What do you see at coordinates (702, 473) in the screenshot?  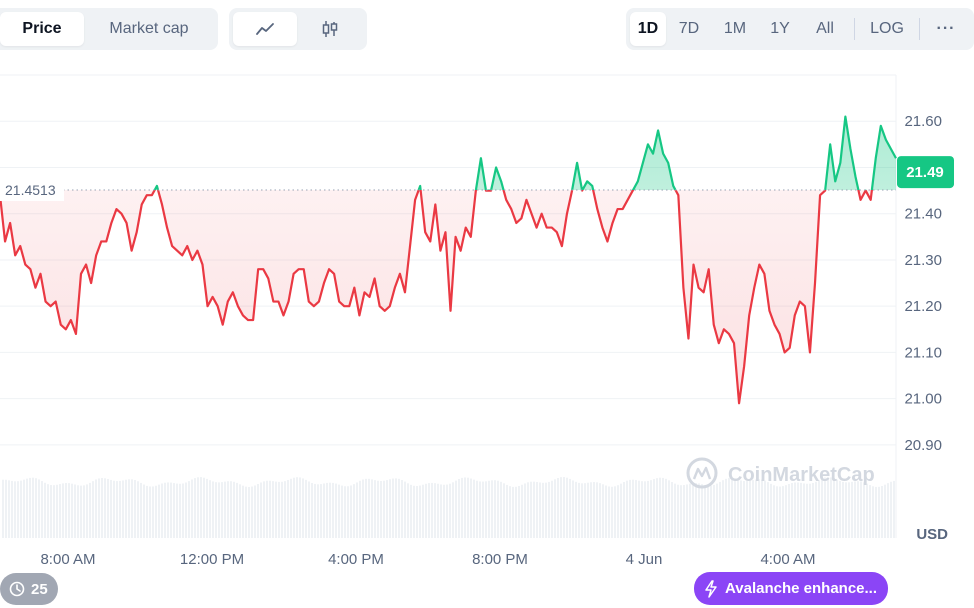 I see `coinmarketcap-logo-icon` at bounding box center [702, 473].